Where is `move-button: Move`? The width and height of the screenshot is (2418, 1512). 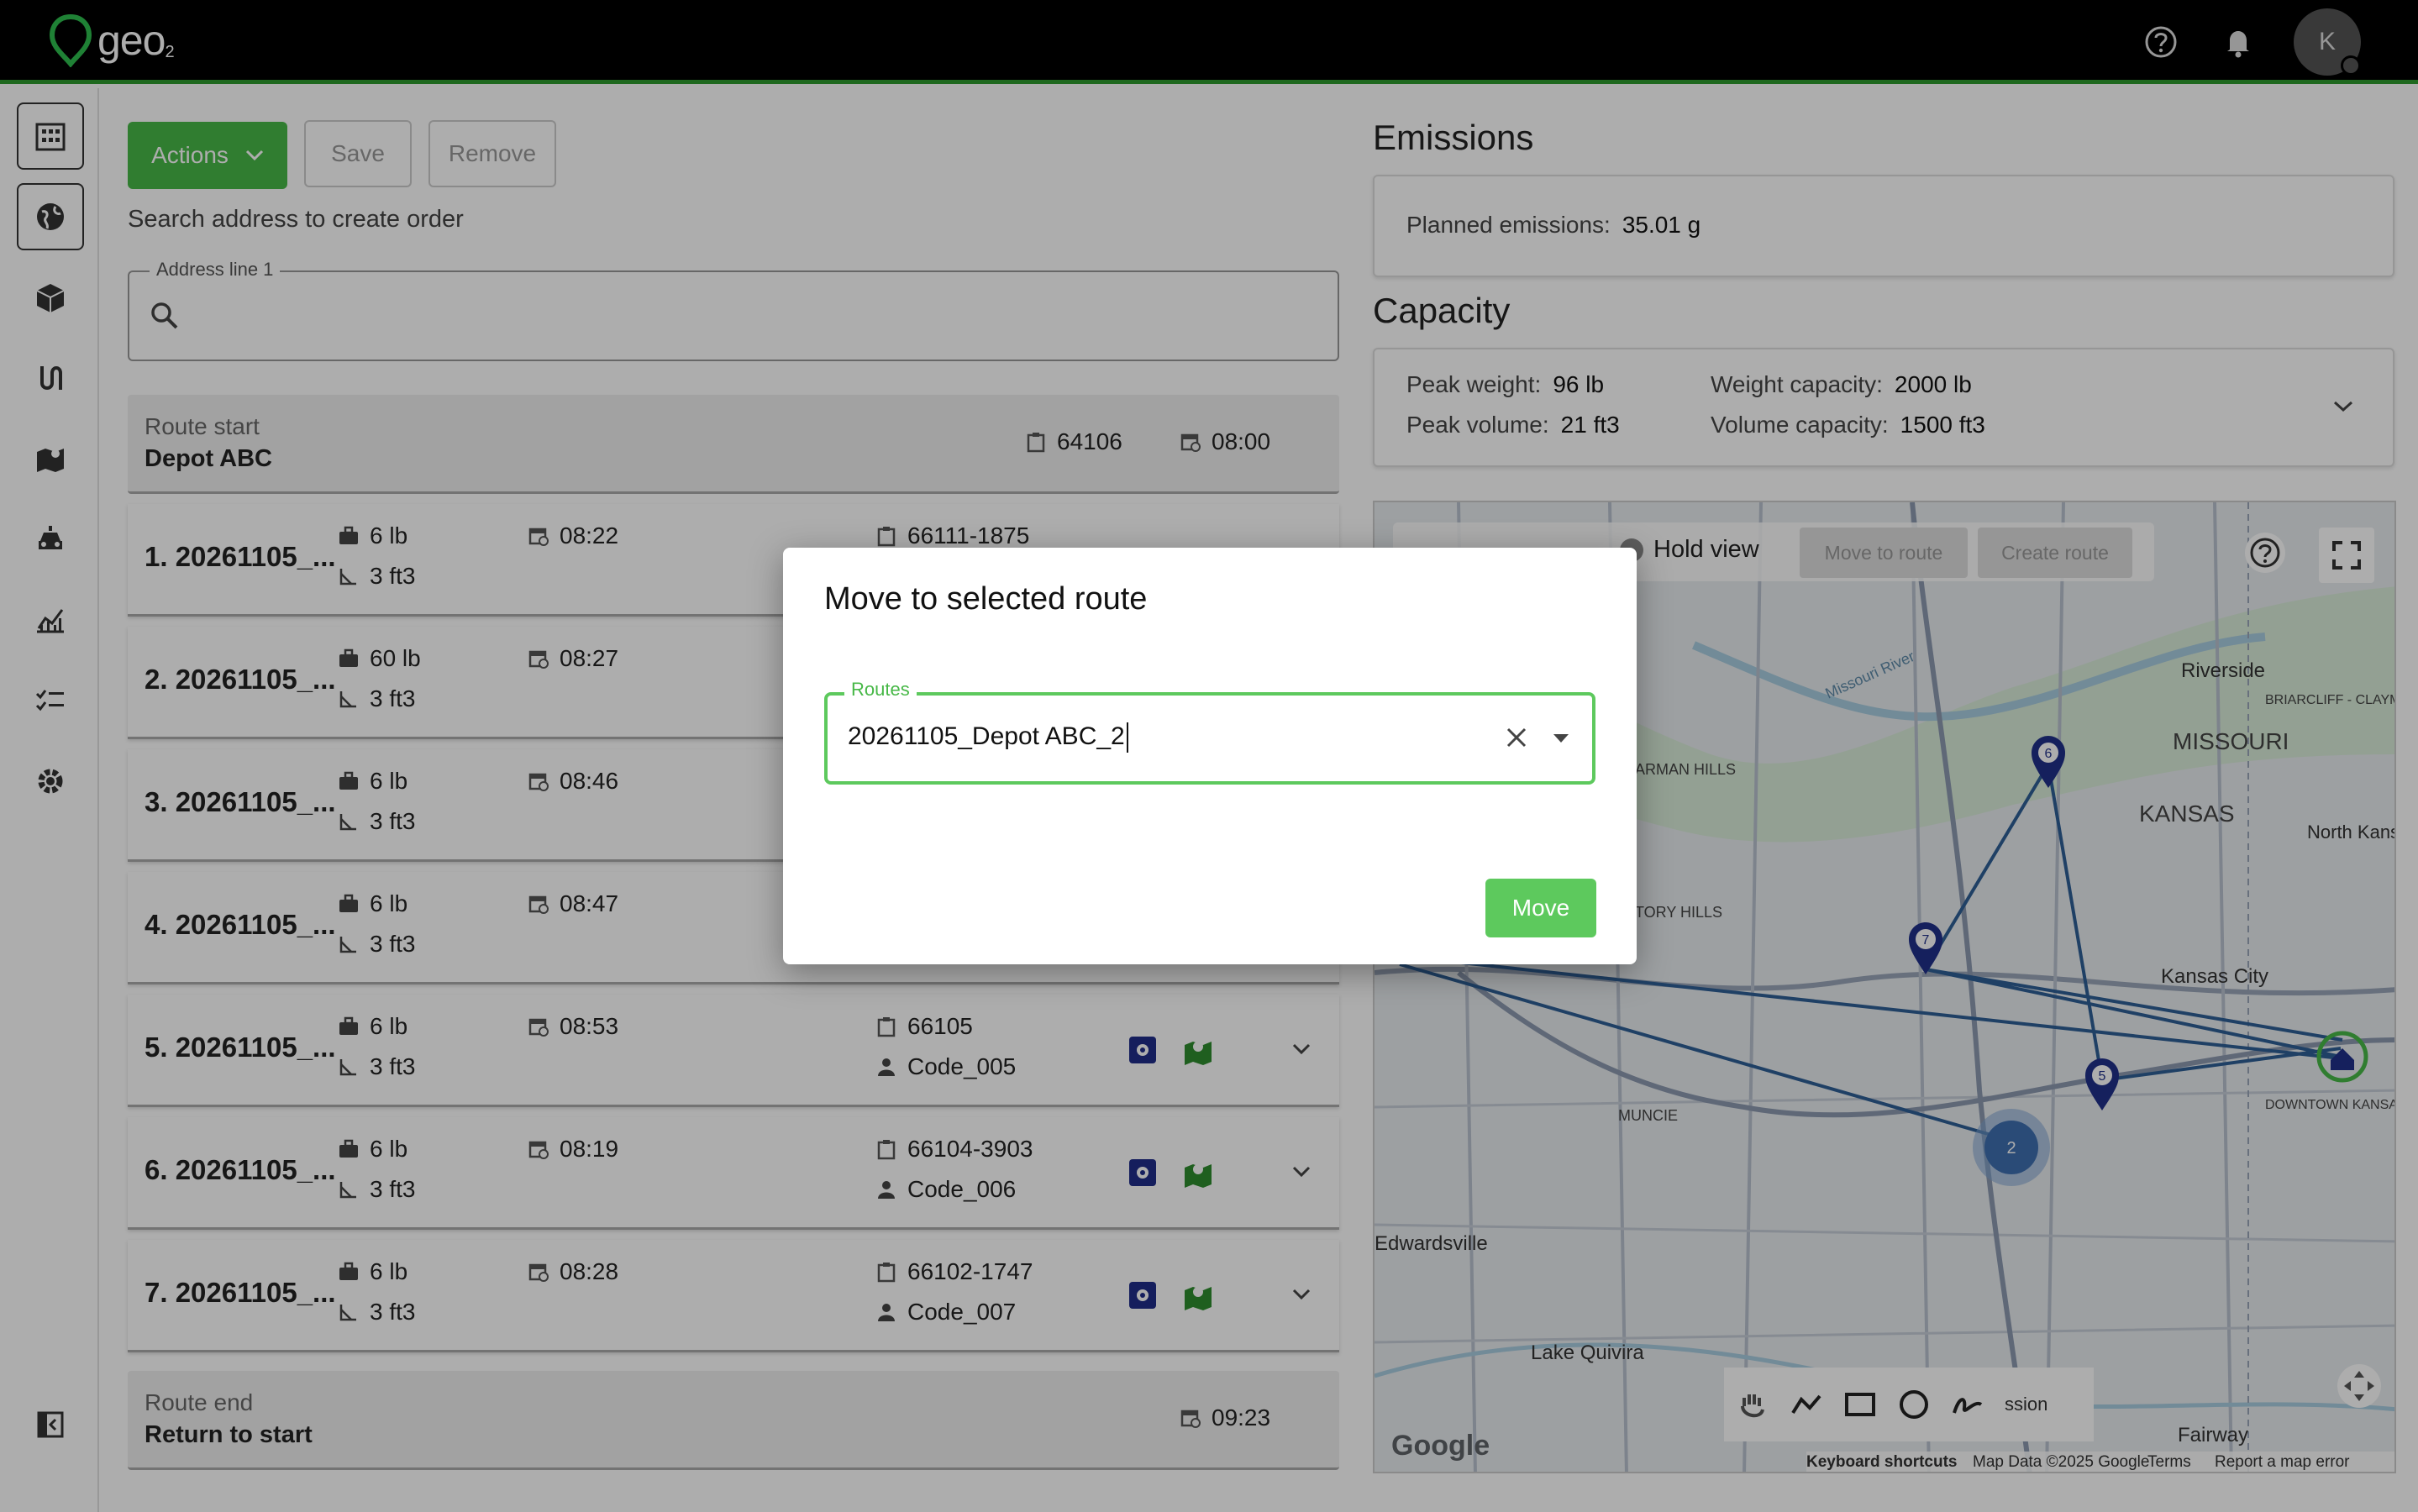
move-button: Move is located at coordinates (1540, 908).